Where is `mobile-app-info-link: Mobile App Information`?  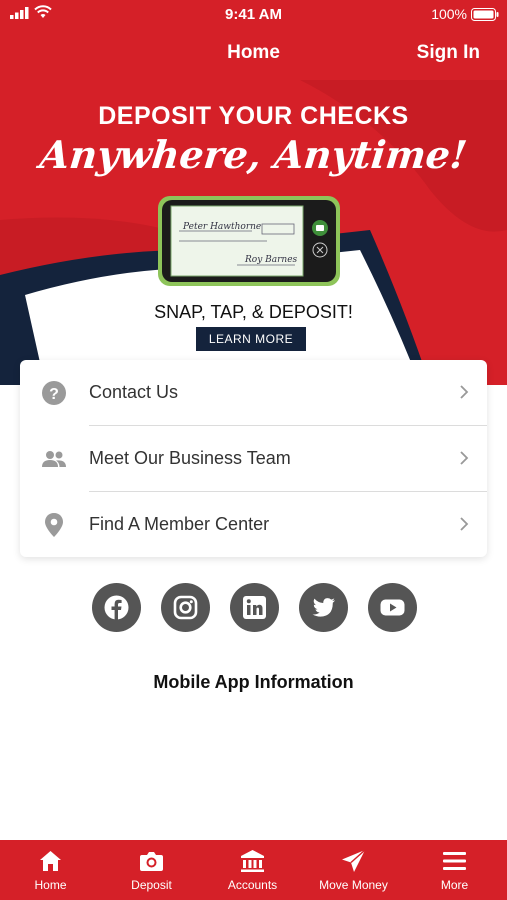 mobile-app-info-link: Mobile App Information is located at coordinates (253, 682).